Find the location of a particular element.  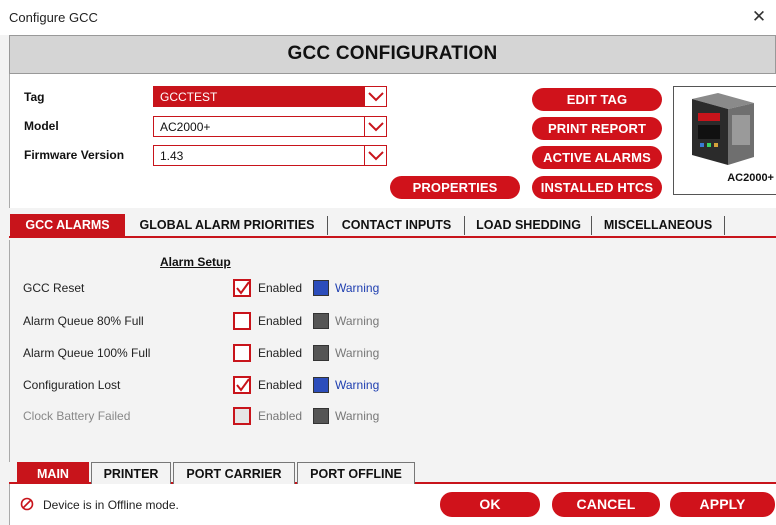

tab-global-alarm-priorities: GLOBAL ALARM PRIORITIES is located at coordinates (227, 225).